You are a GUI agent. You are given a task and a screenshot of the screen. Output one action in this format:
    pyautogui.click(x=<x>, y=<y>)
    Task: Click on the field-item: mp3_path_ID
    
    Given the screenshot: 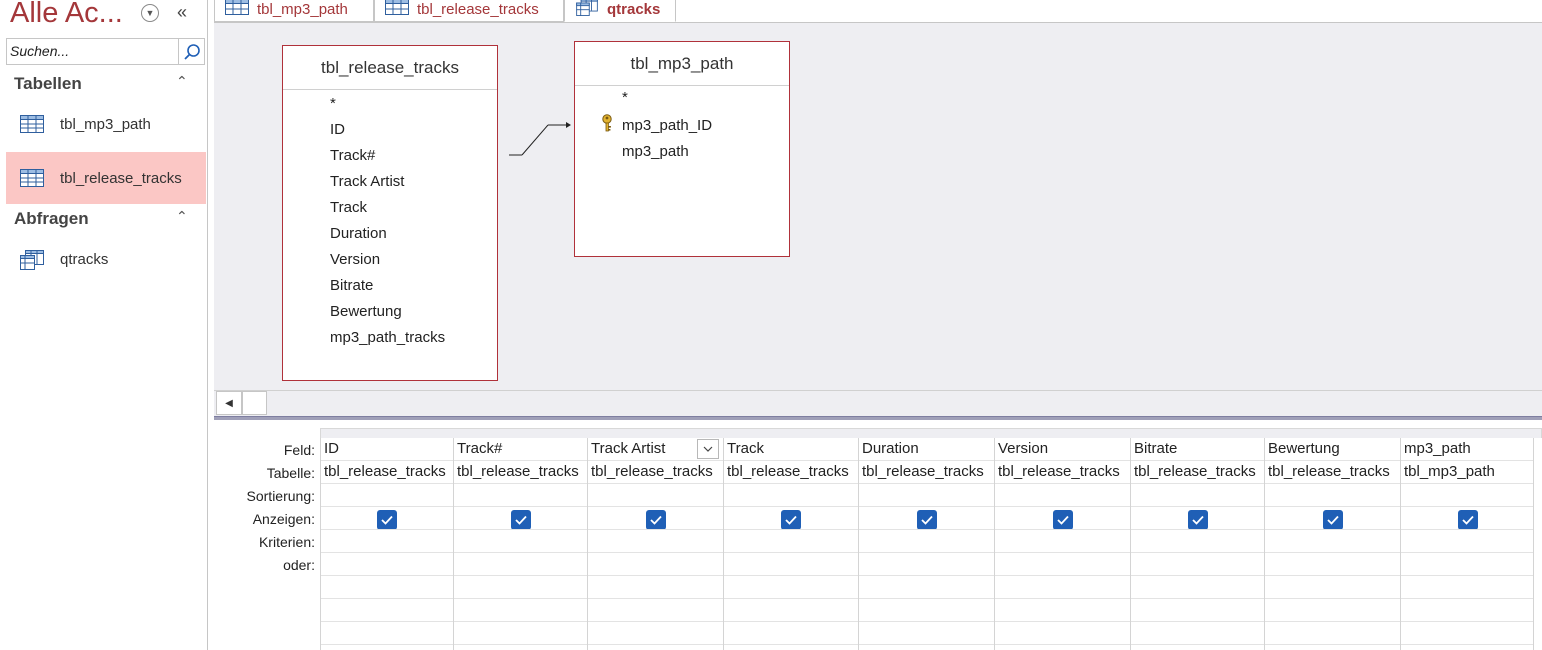 What is the action you would take?
    pyautogui.click(x=667, y=125)
    